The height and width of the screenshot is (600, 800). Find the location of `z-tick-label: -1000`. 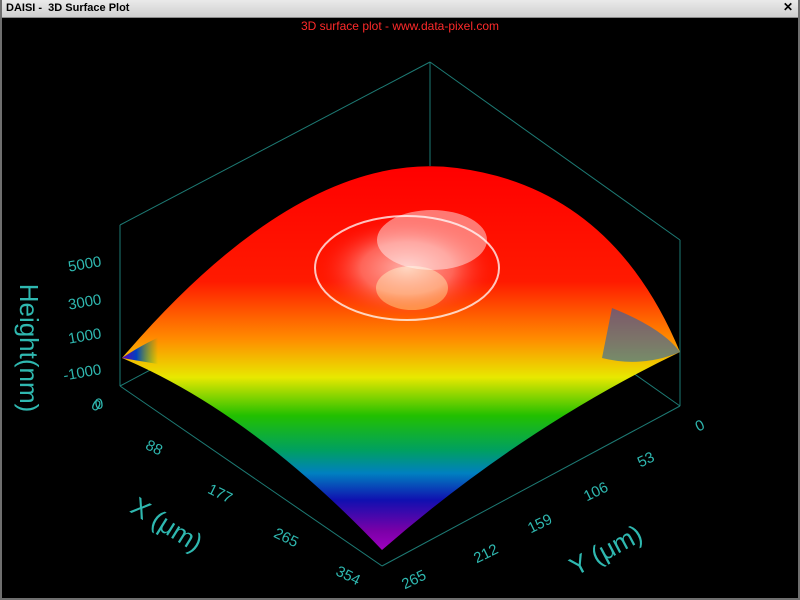

z-tick-label: -1000 is located at coordinates (82, 372).